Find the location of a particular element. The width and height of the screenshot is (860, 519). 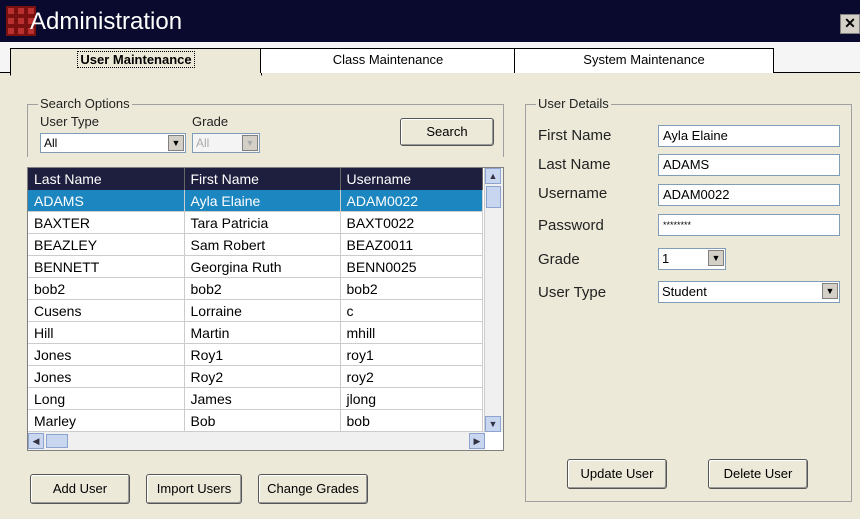

cell-last-name: BEAZLEY is located at coordinates (106, 244).